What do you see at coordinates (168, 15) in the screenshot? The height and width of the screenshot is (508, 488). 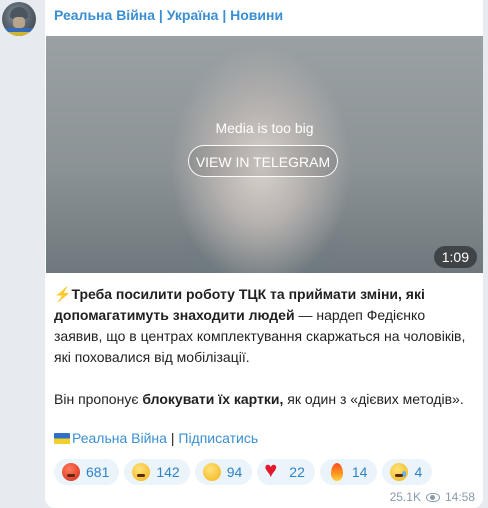 I see `channel-title: Реальна Війна | Україна | Новини` at bounding box center [168, 15].